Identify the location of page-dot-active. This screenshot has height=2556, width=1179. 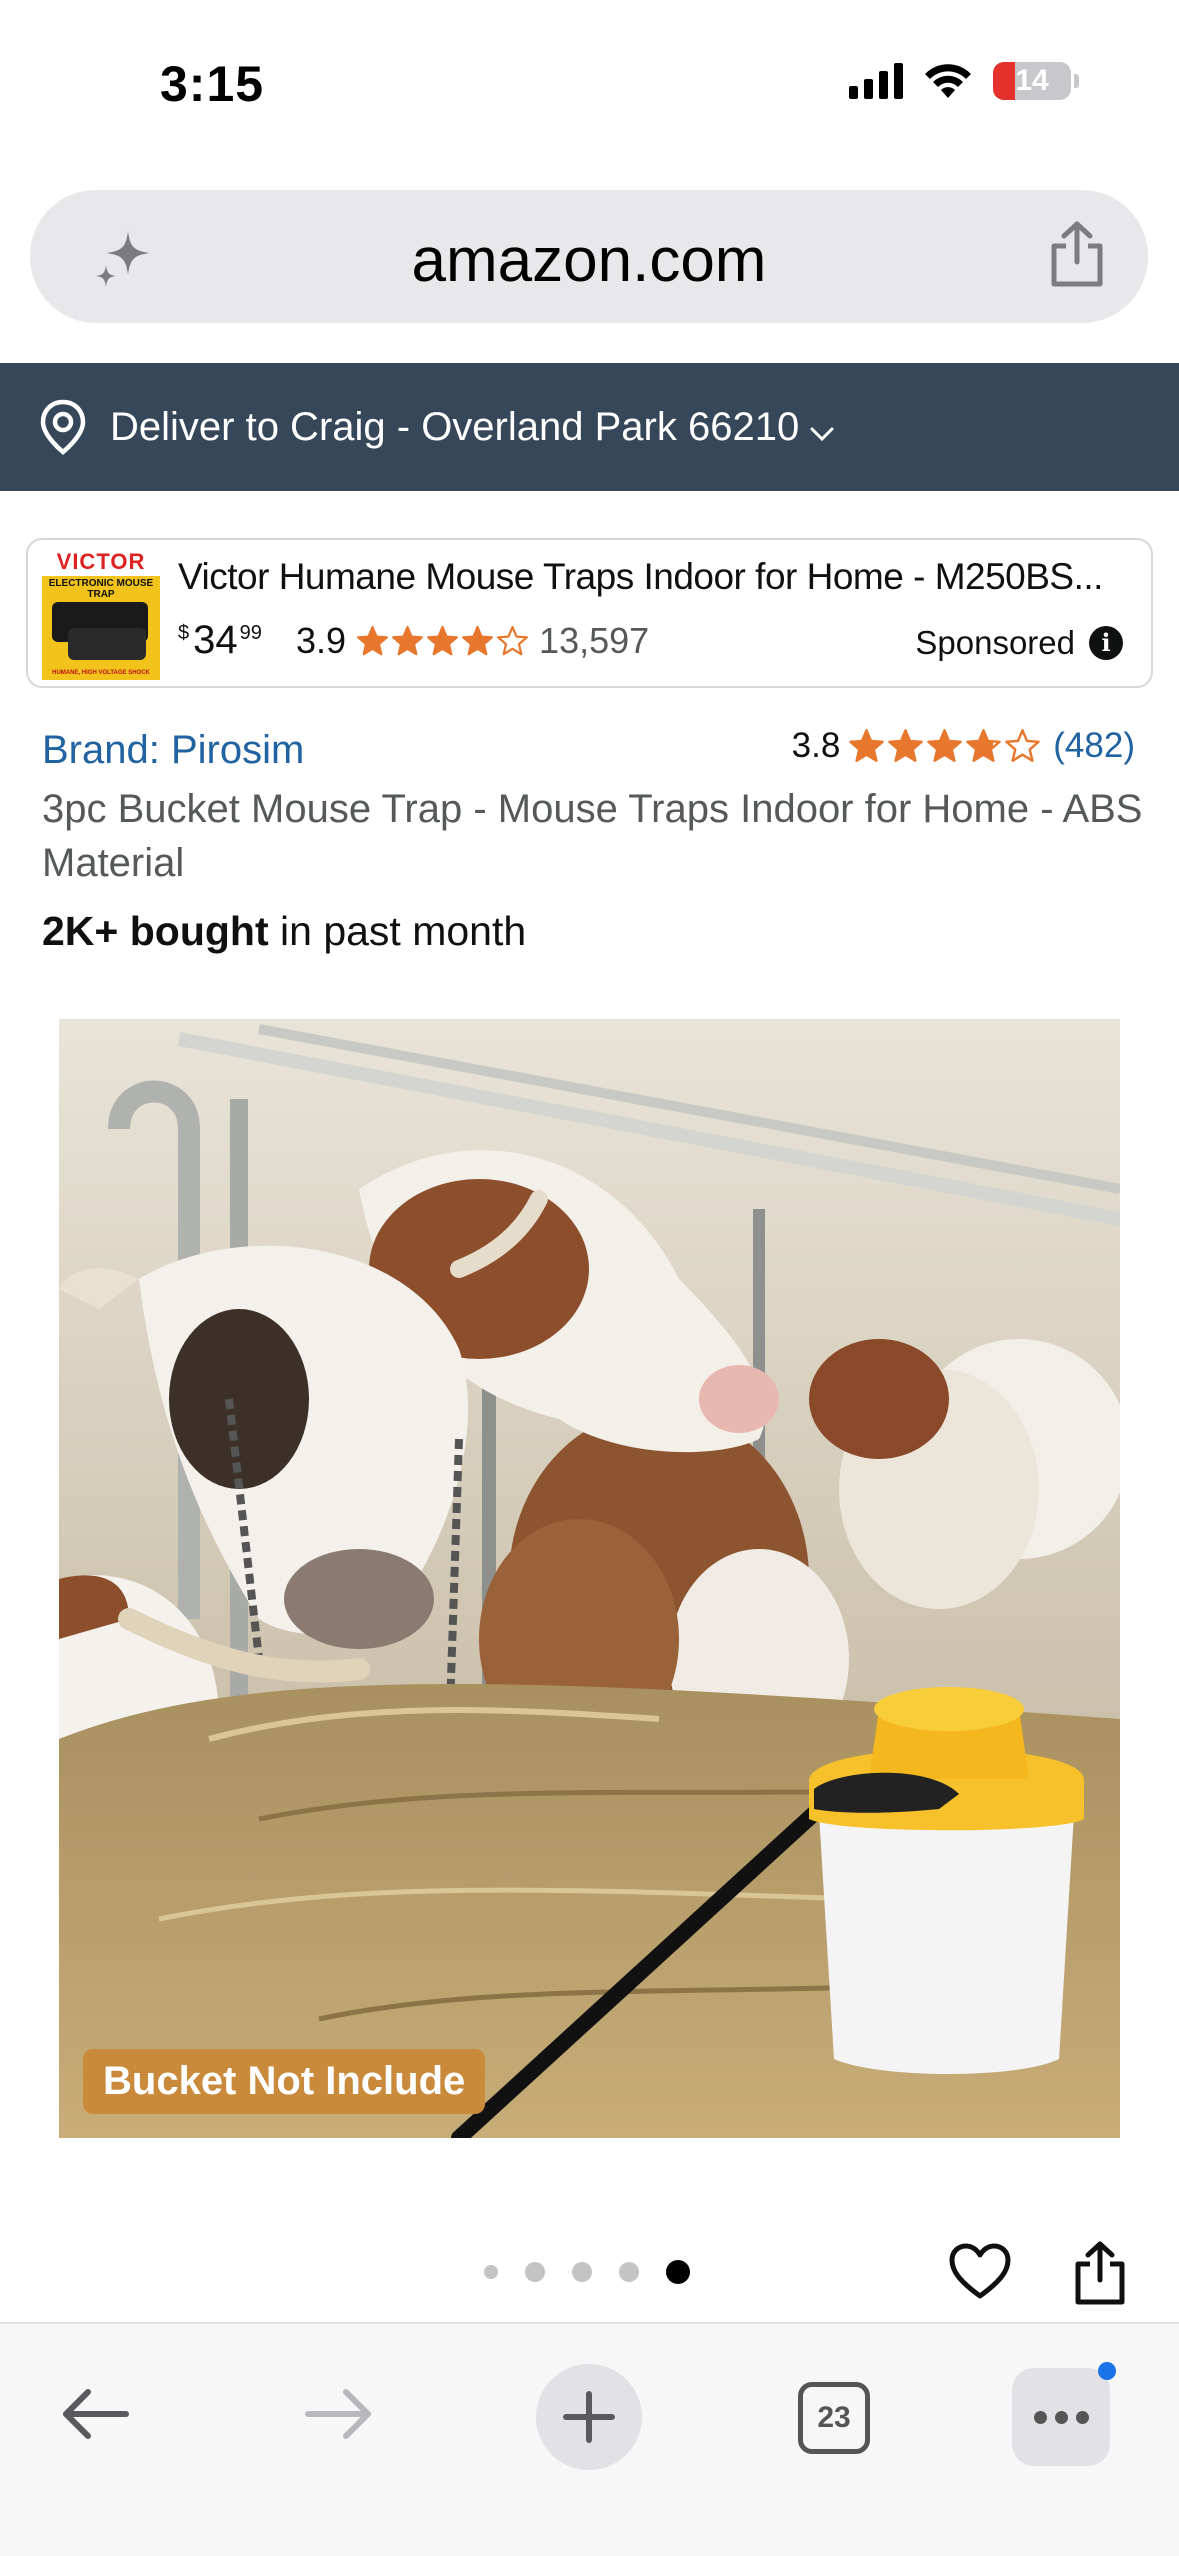
(678, 2272).